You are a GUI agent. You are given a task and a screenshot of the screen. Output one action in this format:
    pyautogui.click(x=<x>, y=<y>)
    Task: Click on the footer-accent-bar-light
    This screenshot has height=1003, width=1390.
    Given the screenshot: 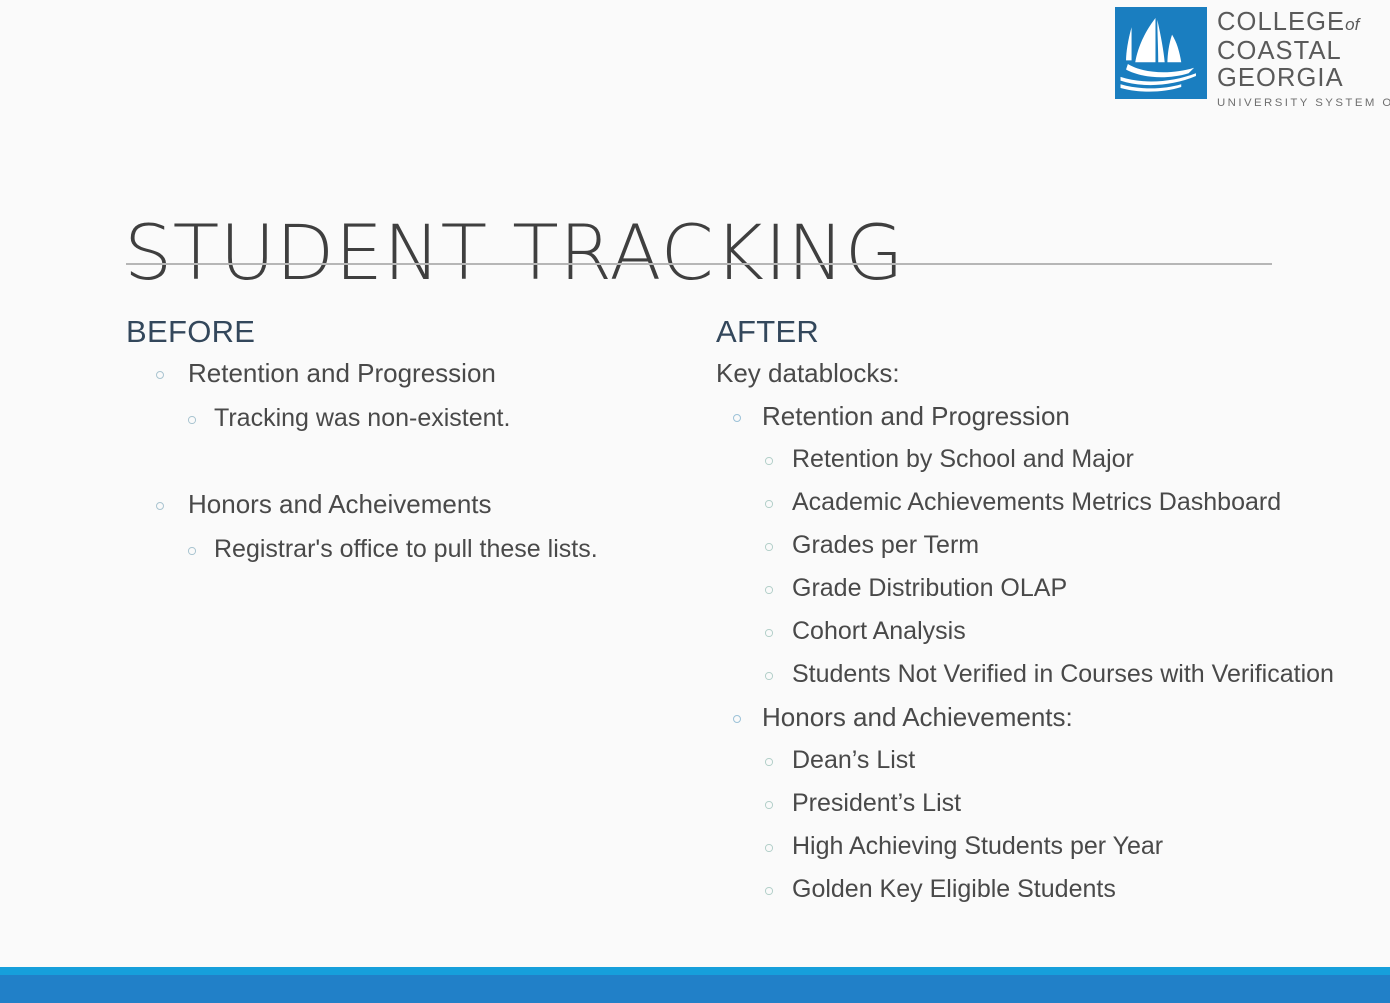 What is the action you would take?
    pyautogui.click(x=695, y=971)
    